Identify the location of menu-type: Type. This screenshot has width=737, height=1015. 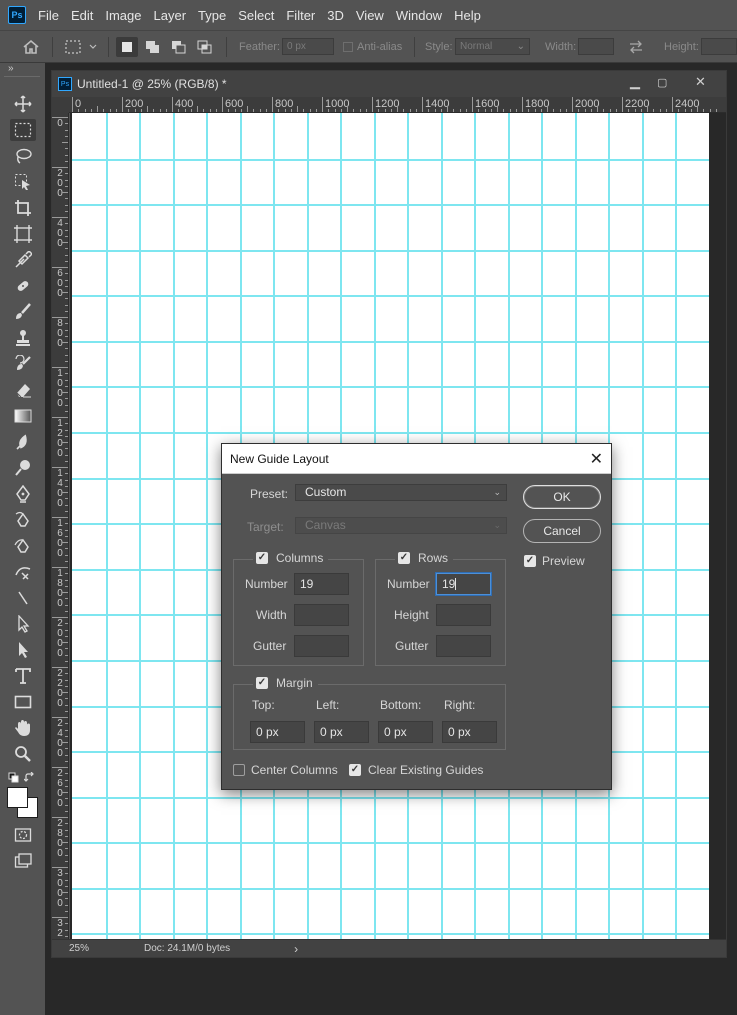
(212, 15).